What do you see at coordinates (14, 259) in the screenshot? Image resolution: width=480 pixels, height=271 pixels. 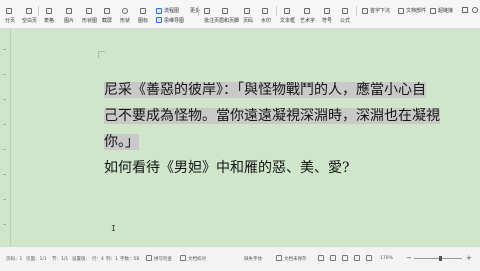 I see `status-page-number: 页码：1` at bounding box center [14, 259].